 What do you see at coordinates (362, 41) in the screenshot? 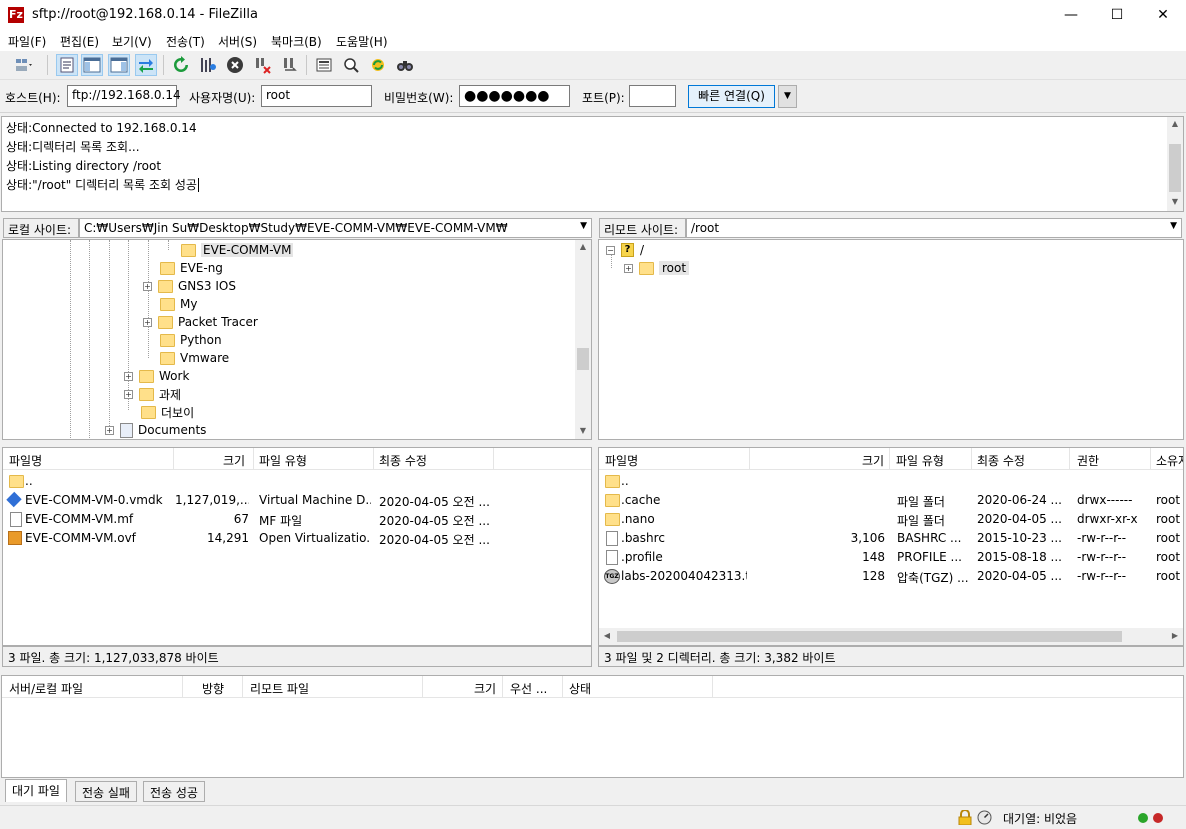
I see `menu-help: 도움말(H)` at bounding box center [362, 41].